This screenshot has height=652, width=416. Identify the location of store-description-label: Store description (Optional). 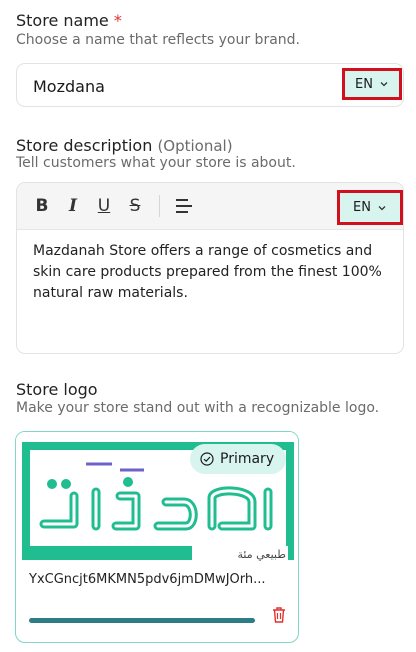
(124, 145).